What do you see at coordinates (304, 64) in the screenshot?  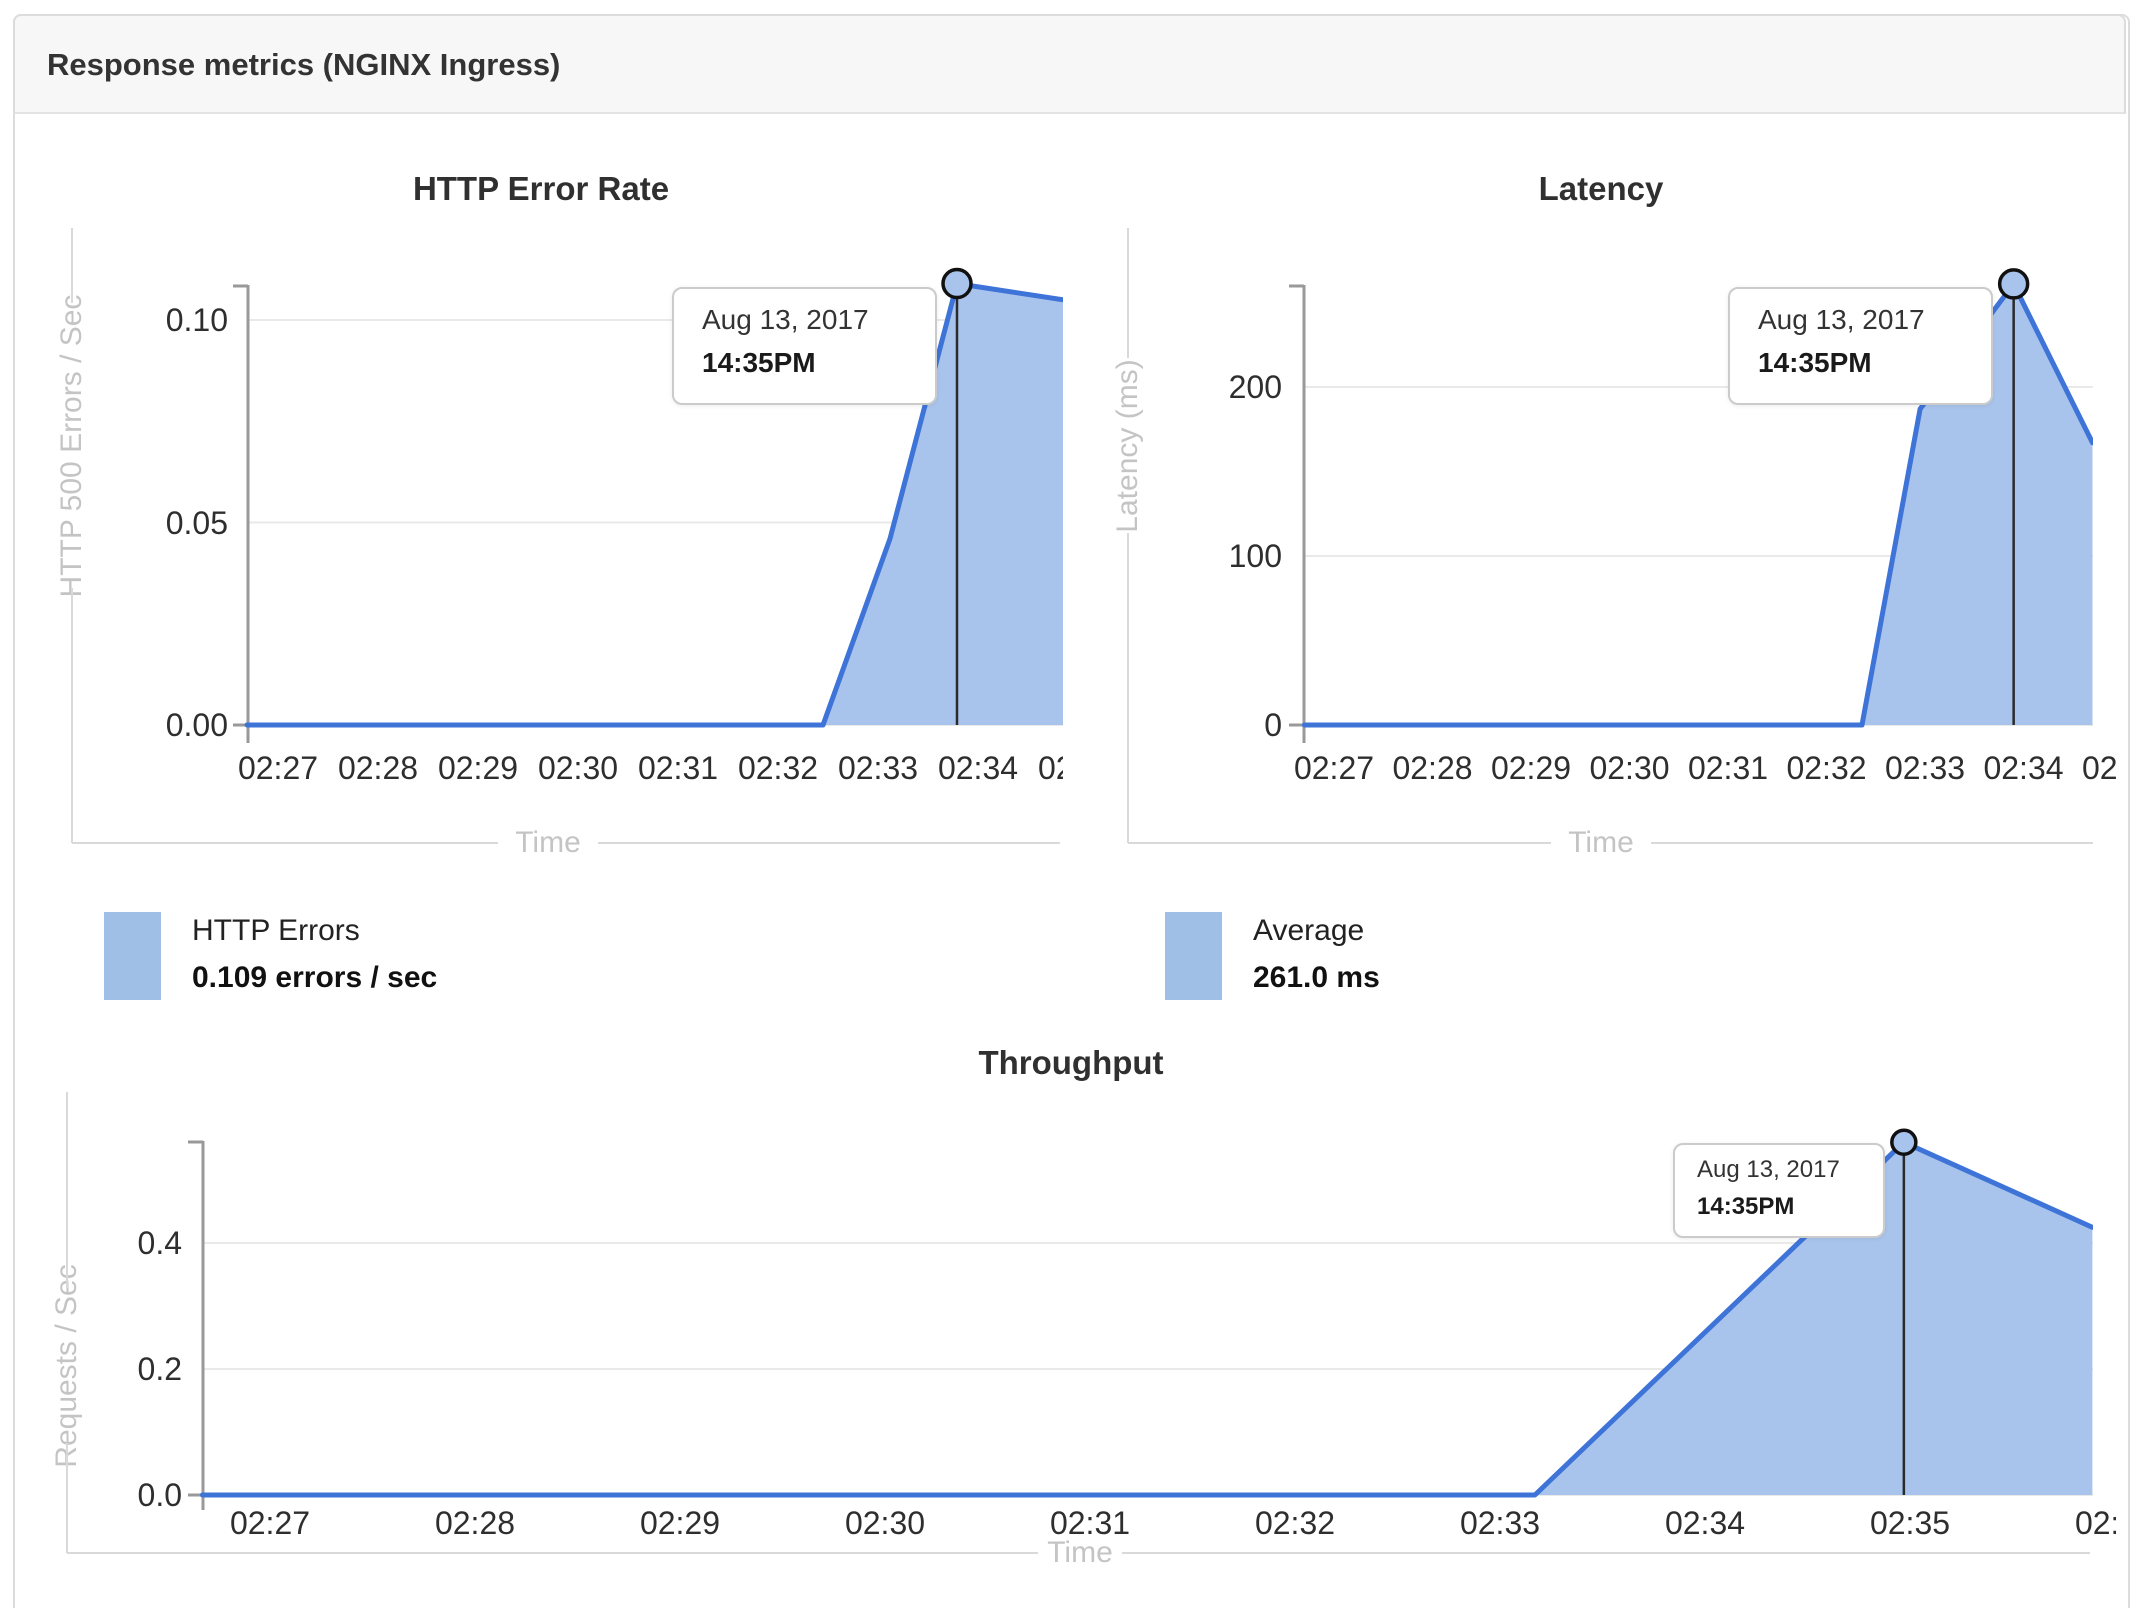 I see `card-title: Response metrics (NGINX Ingress)` at bounding box center [304, 64].